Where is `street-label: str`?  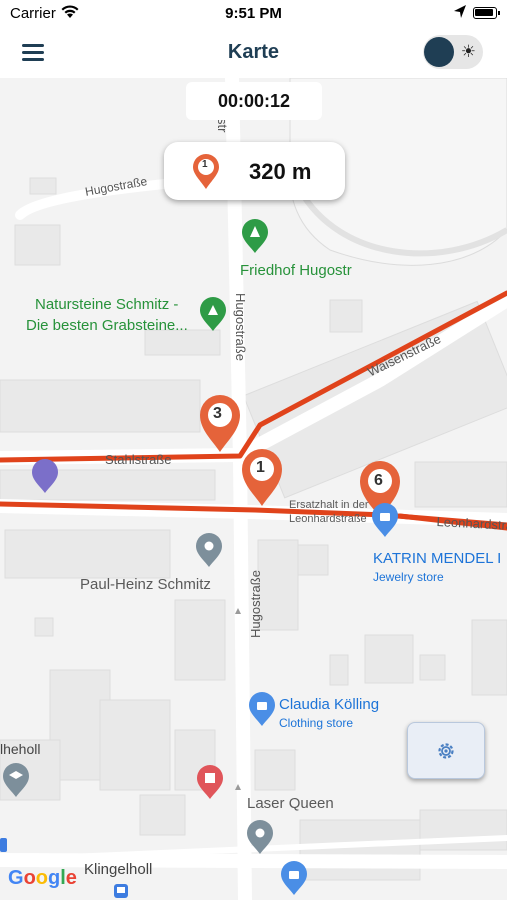 street-label: str is located at coordinates (222, 125).